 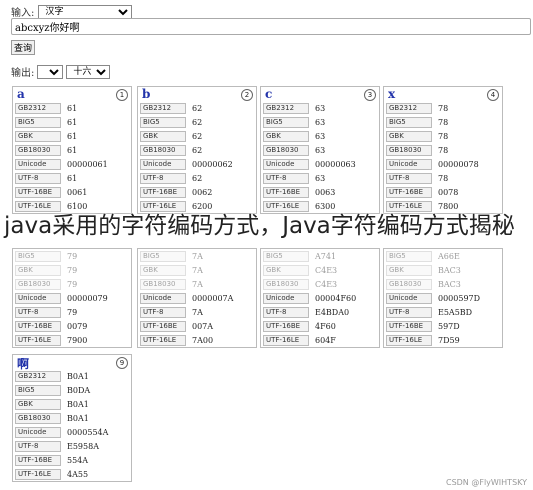 What do you see at coordinates (85, 11) in the screenshot?
I see `input-encoding-select: 汉字` at bounding box center [85, 11].